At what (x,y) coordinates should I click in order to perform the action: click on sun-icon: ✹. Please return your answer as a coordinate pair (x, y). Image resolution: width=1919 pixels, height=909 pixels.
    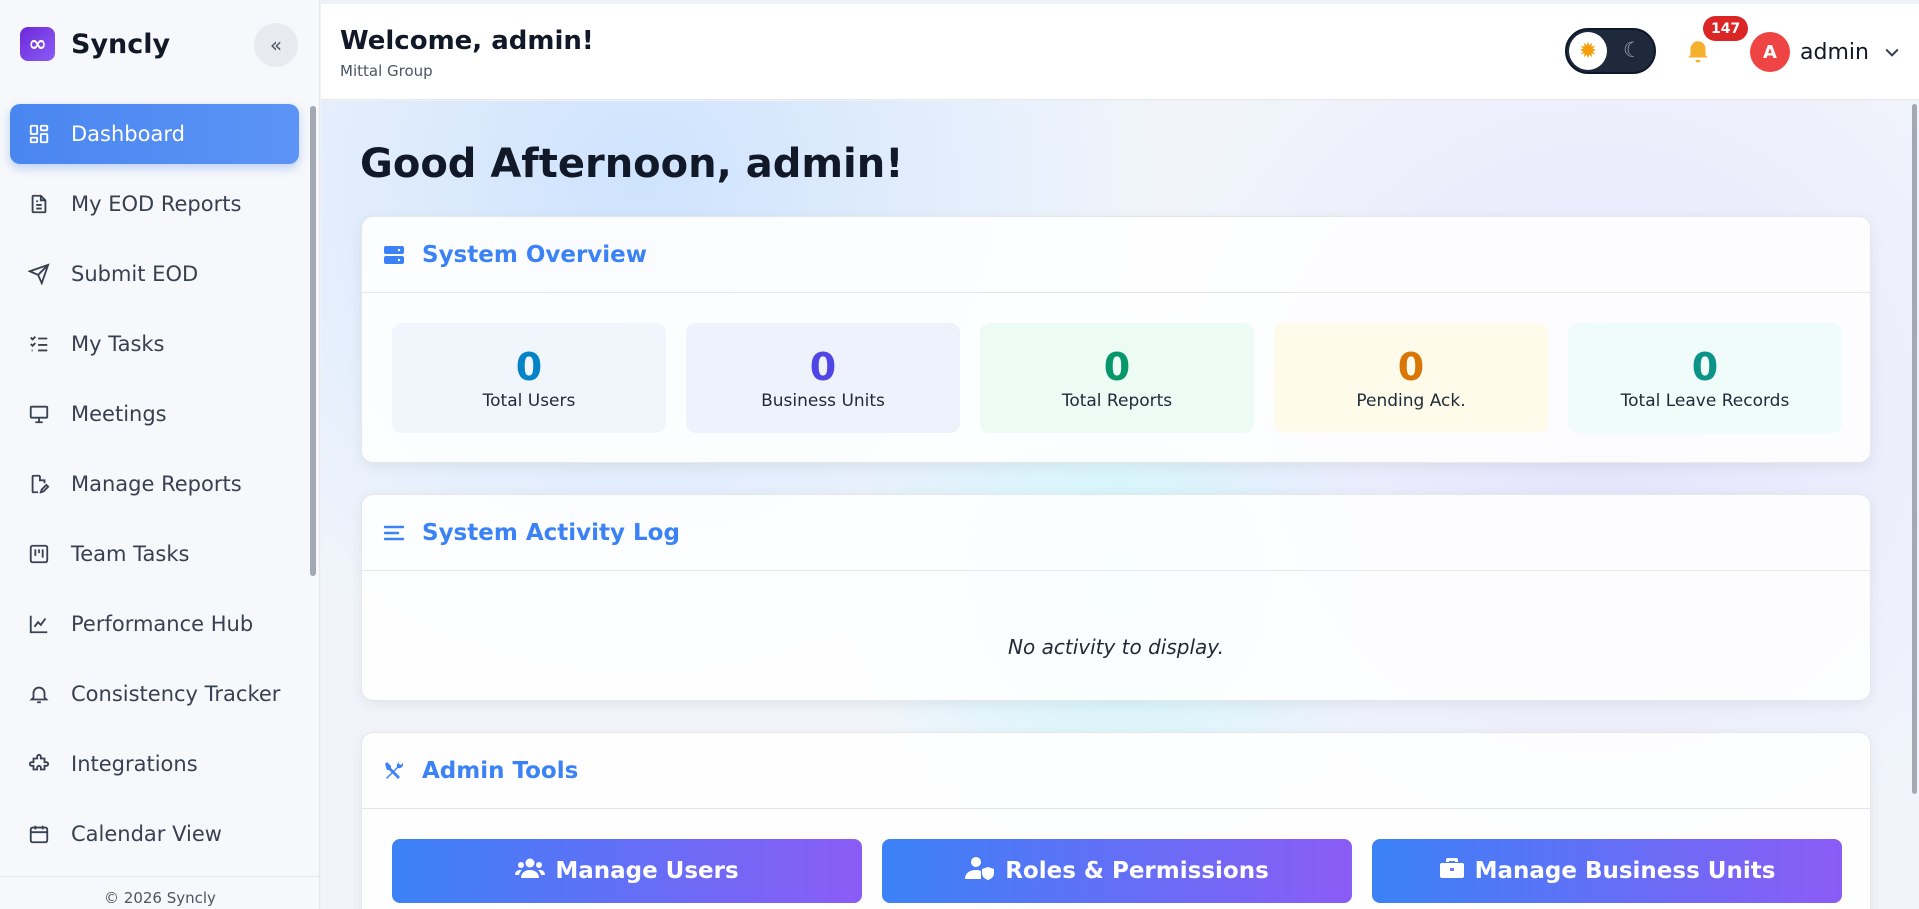
    Looking at the image, I should click on (1588, 51).